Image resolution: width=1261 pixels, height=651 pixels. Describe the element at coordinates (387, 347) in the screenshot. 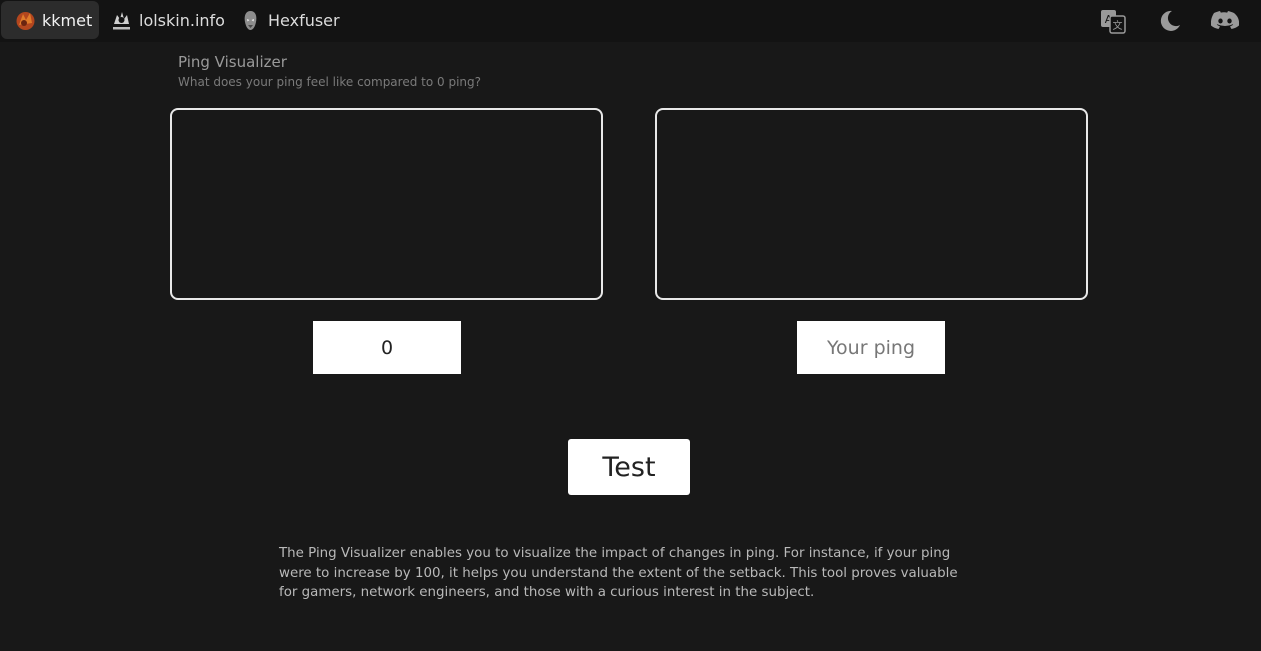

I see `zero-ping-input` at that location.